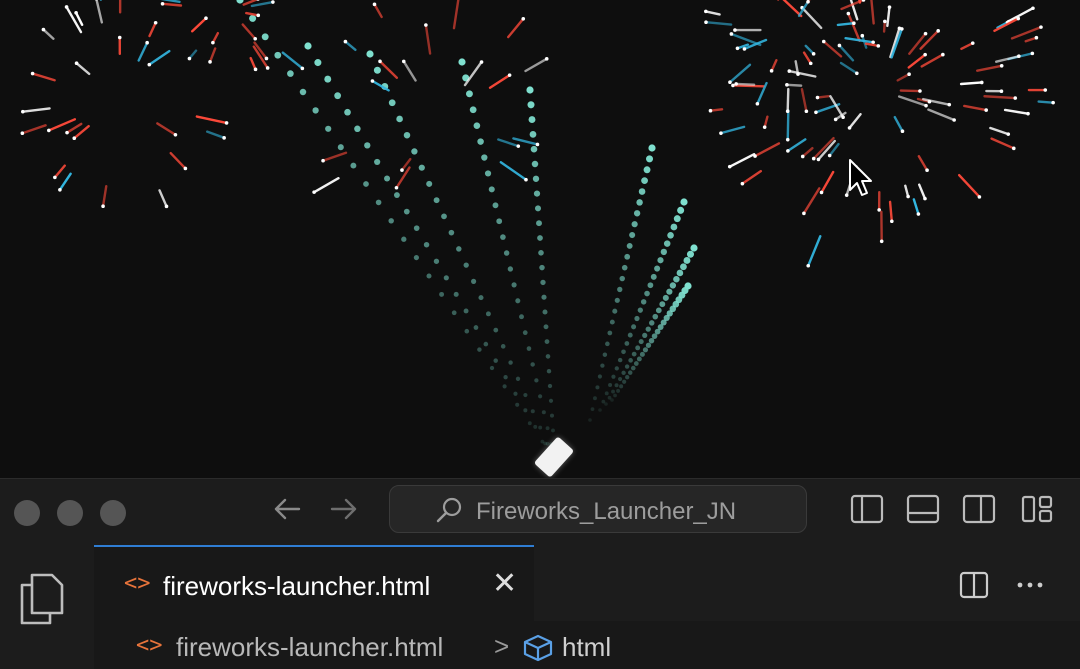 The image size is (1080, 669). Describe the element at coordinates (309, 647) in the screenshot. I see `breadcrumb-file: fireworks-launcher.html` at that location.